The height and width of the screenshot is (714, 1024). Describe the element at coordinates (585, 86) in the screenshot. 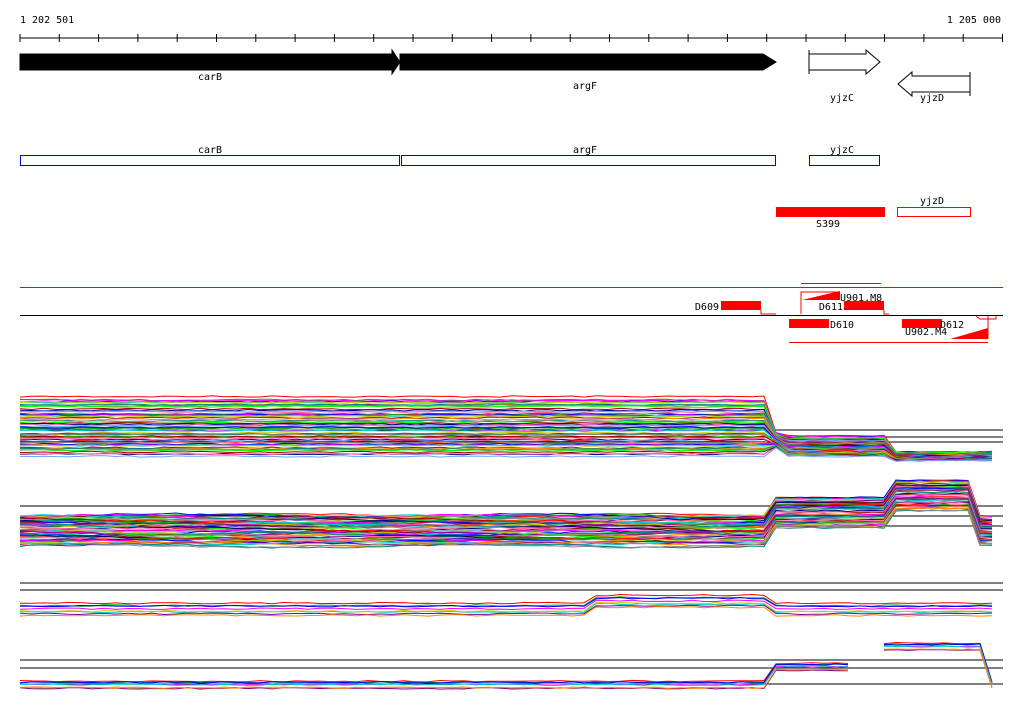

I see `gene-label-argF: argF` at that location.